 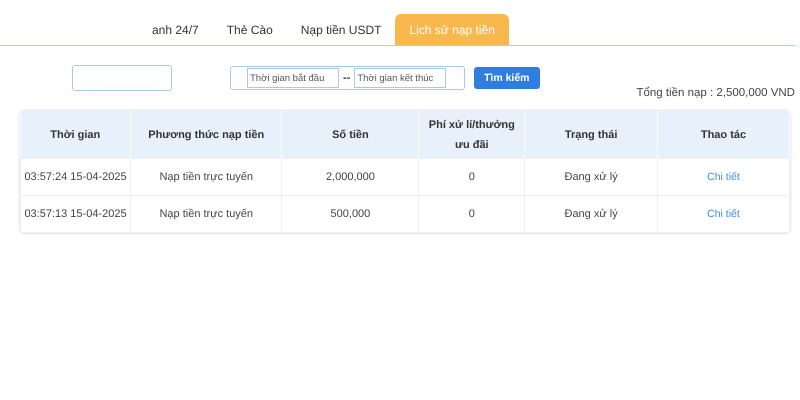 What do you see at coordinates (122, 78) in the screenshot?
I see `select-field` at bounding box center [122, 78].